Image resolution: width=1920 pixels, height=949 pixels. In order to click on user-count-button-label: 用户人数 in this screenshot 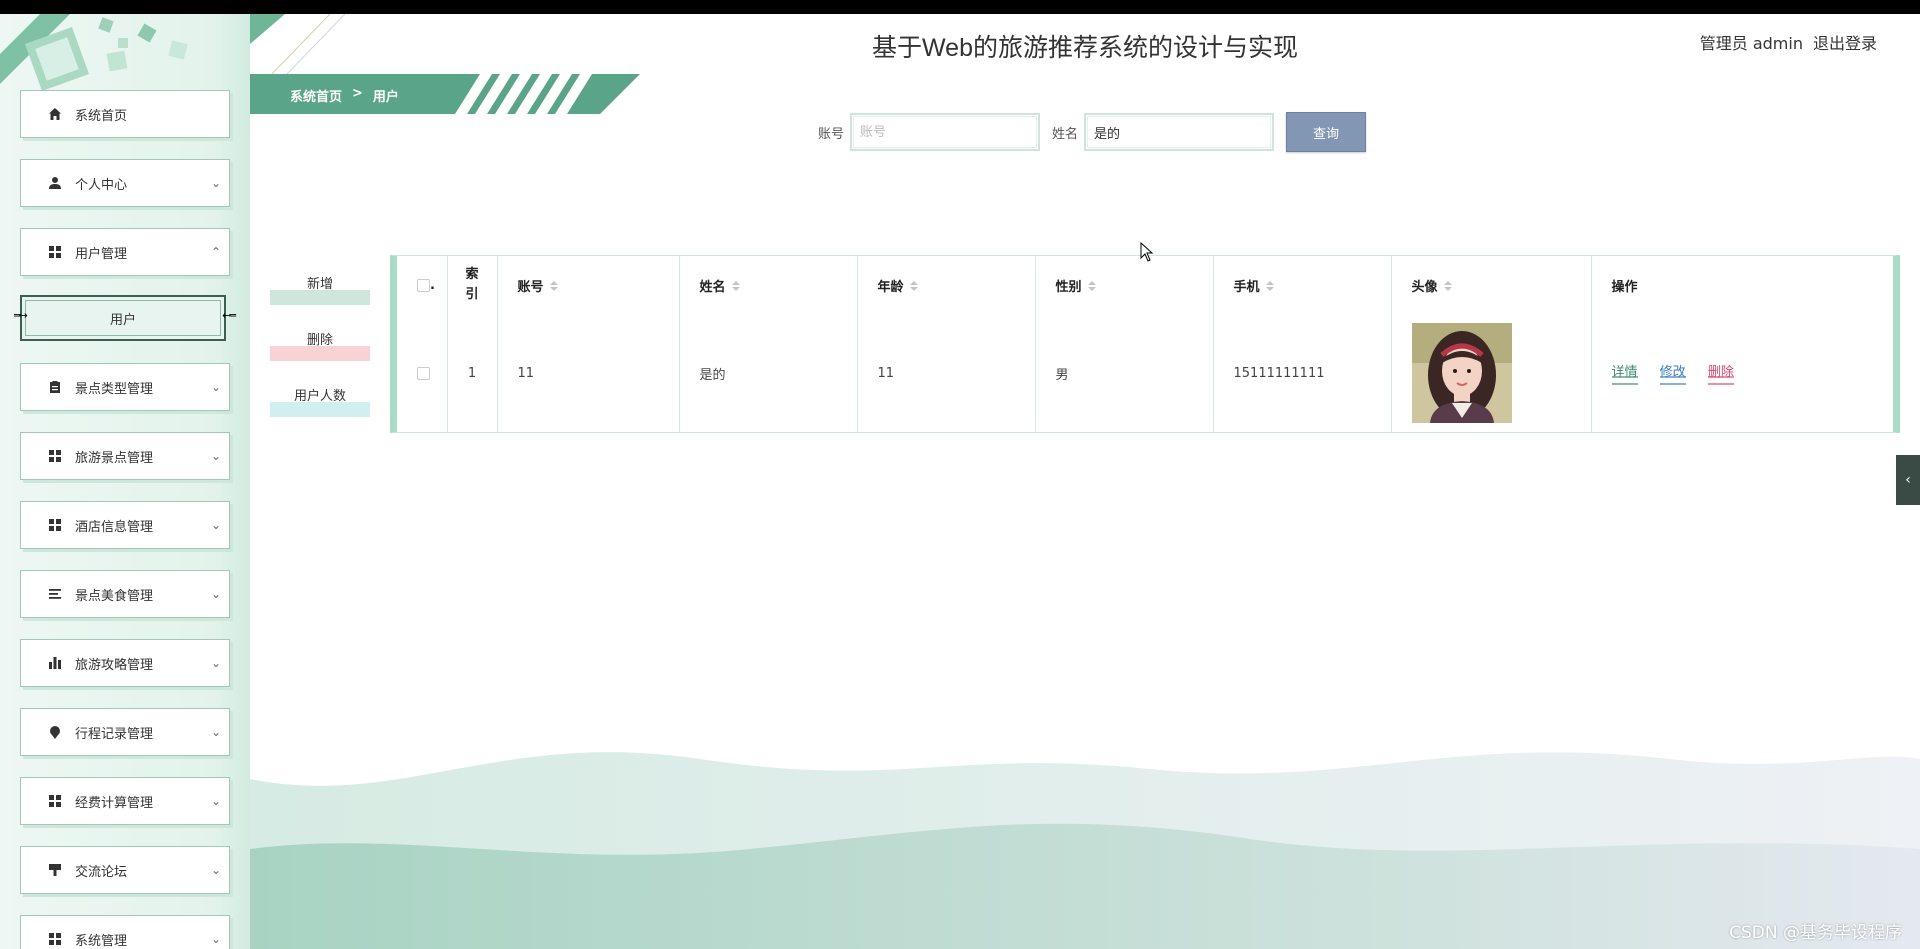, I will do `click(319, 396)`.